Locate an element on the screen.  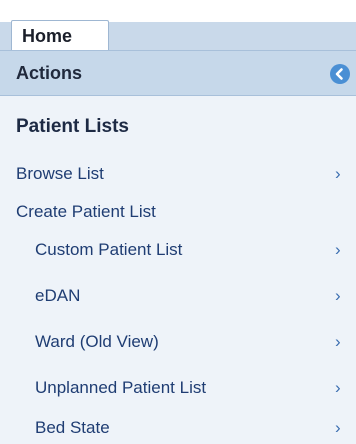
sidebar-item-label: eDAN is located at coordinates (58, 295).